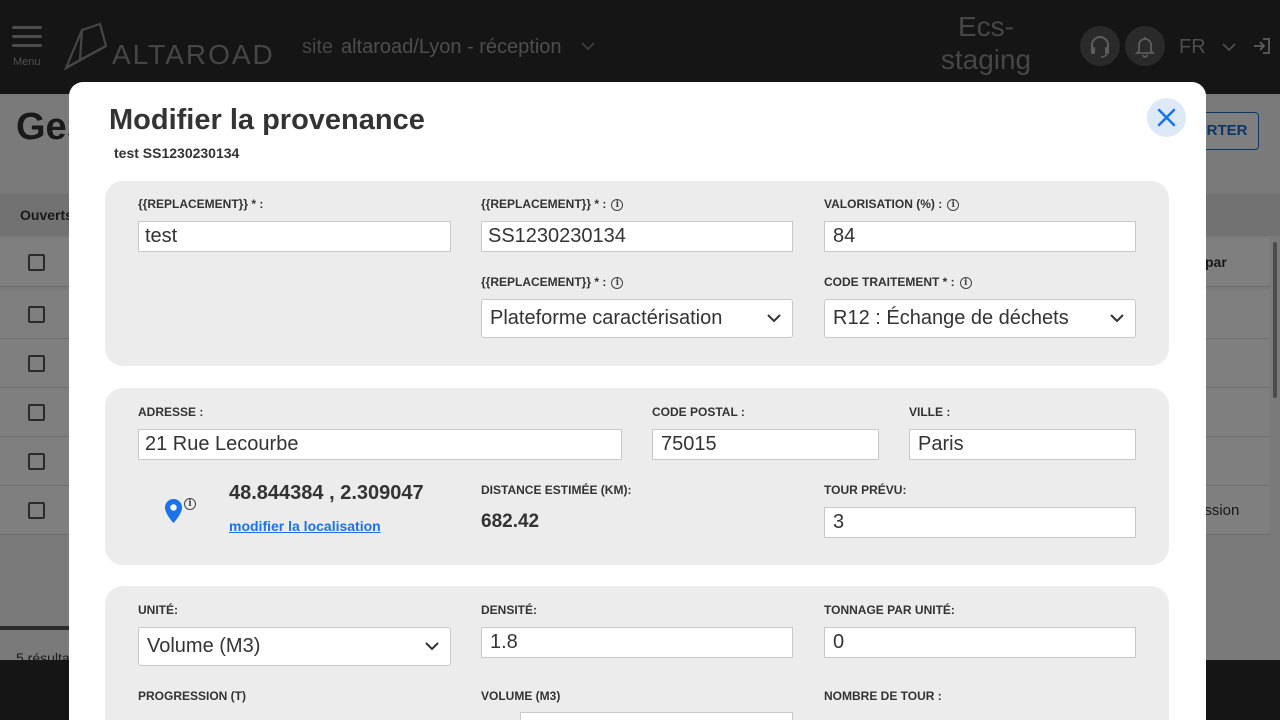 The height and width of the screenshot is (720, 1280). I want to click on field2-input: SS1230230134, so click(637, 236).